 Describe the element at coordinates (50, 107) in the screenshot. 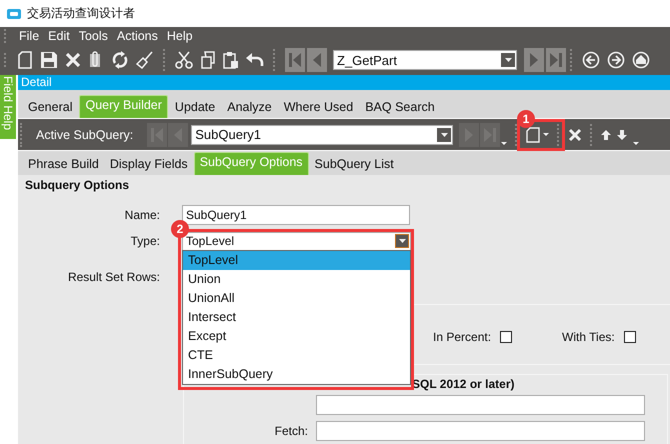

I see `tab: General` at that location.